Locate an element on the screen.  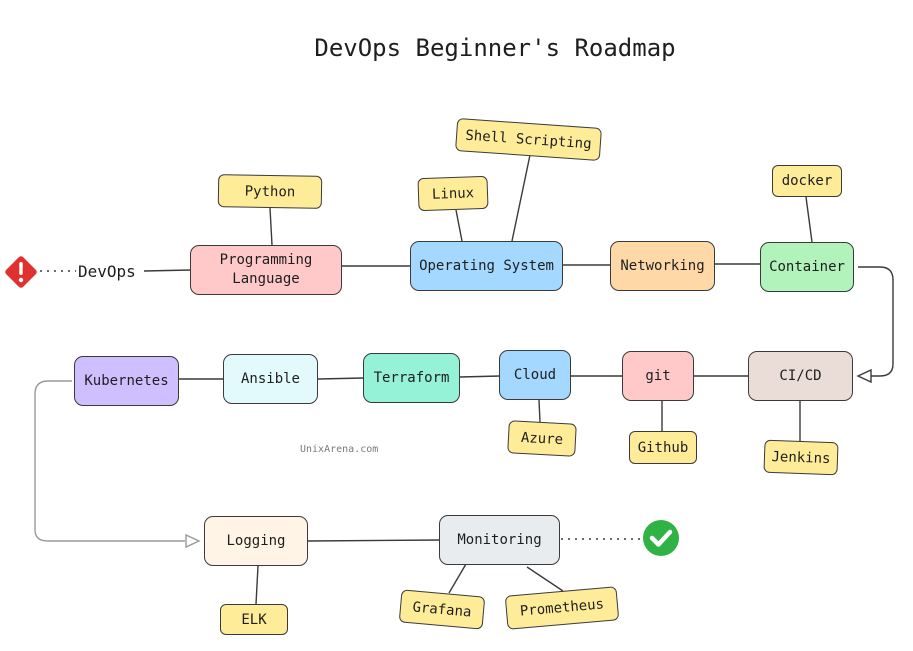
step-kubernetes: Kubernetes is located at coordinates (126, 381).